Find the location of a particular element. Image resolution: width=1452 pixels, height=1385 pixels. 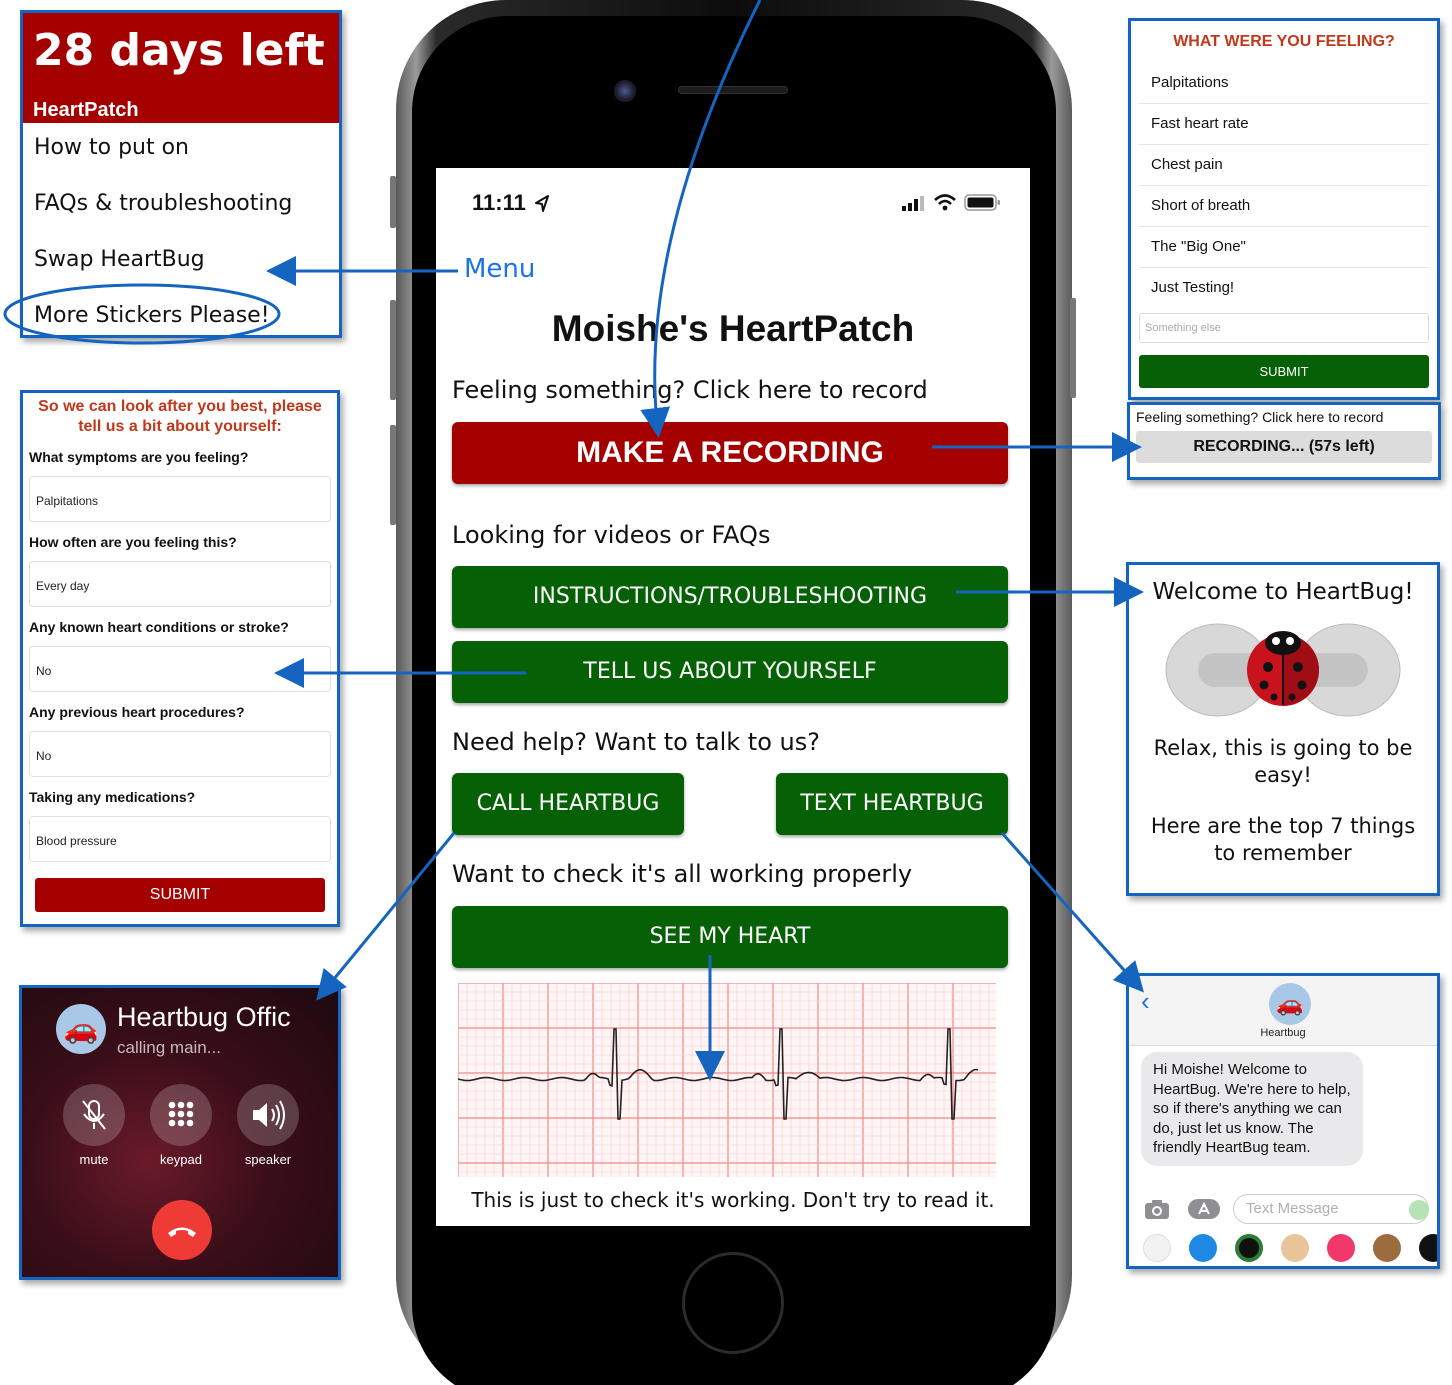

arrow-text-to-messages is located at coordinates (1072, 912).